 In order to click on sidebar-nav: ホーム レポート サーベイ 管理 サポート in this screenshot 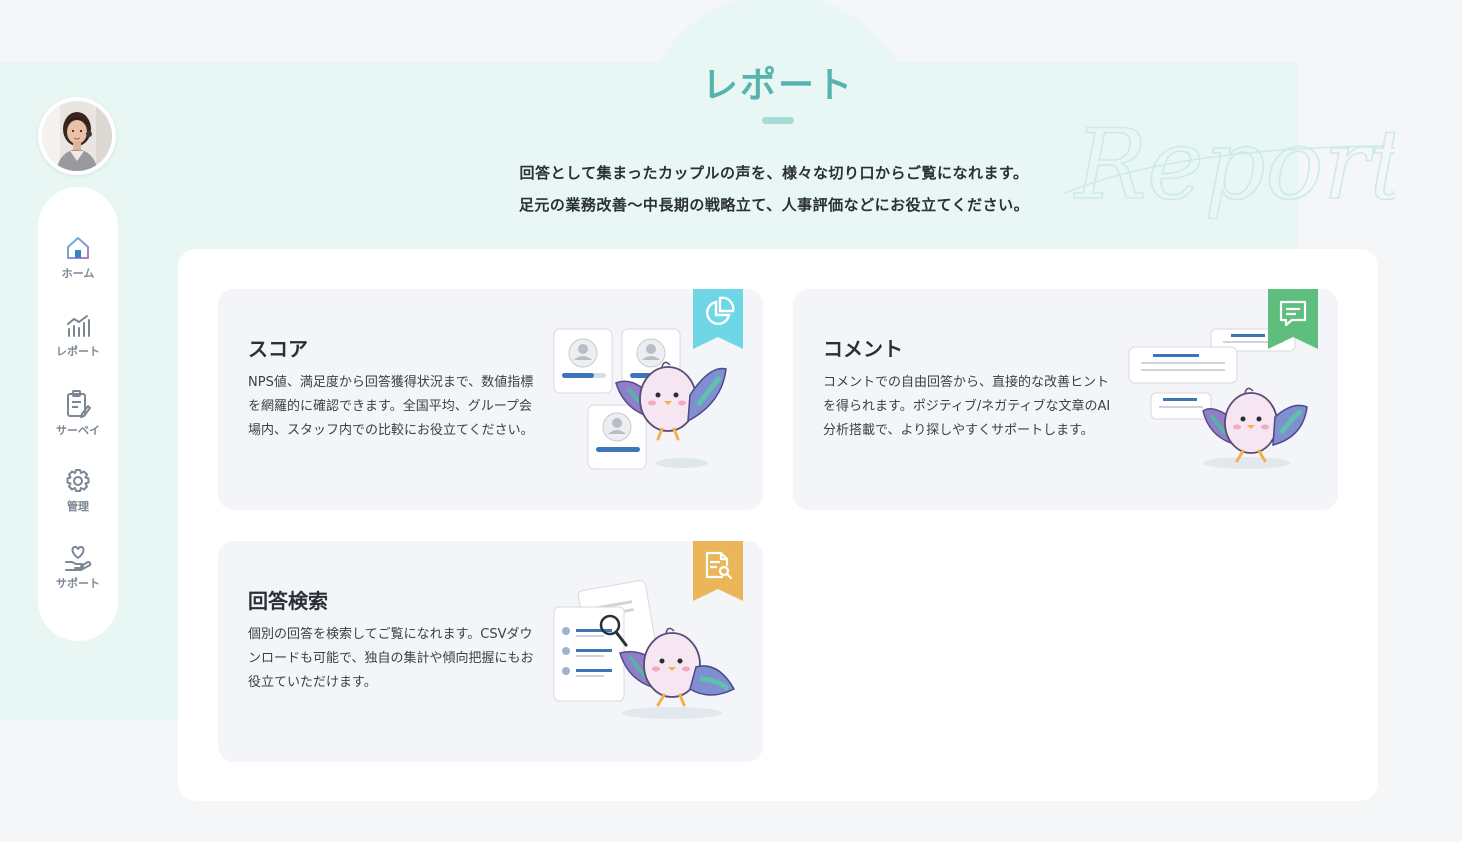, I will do `click(78, 414)`.